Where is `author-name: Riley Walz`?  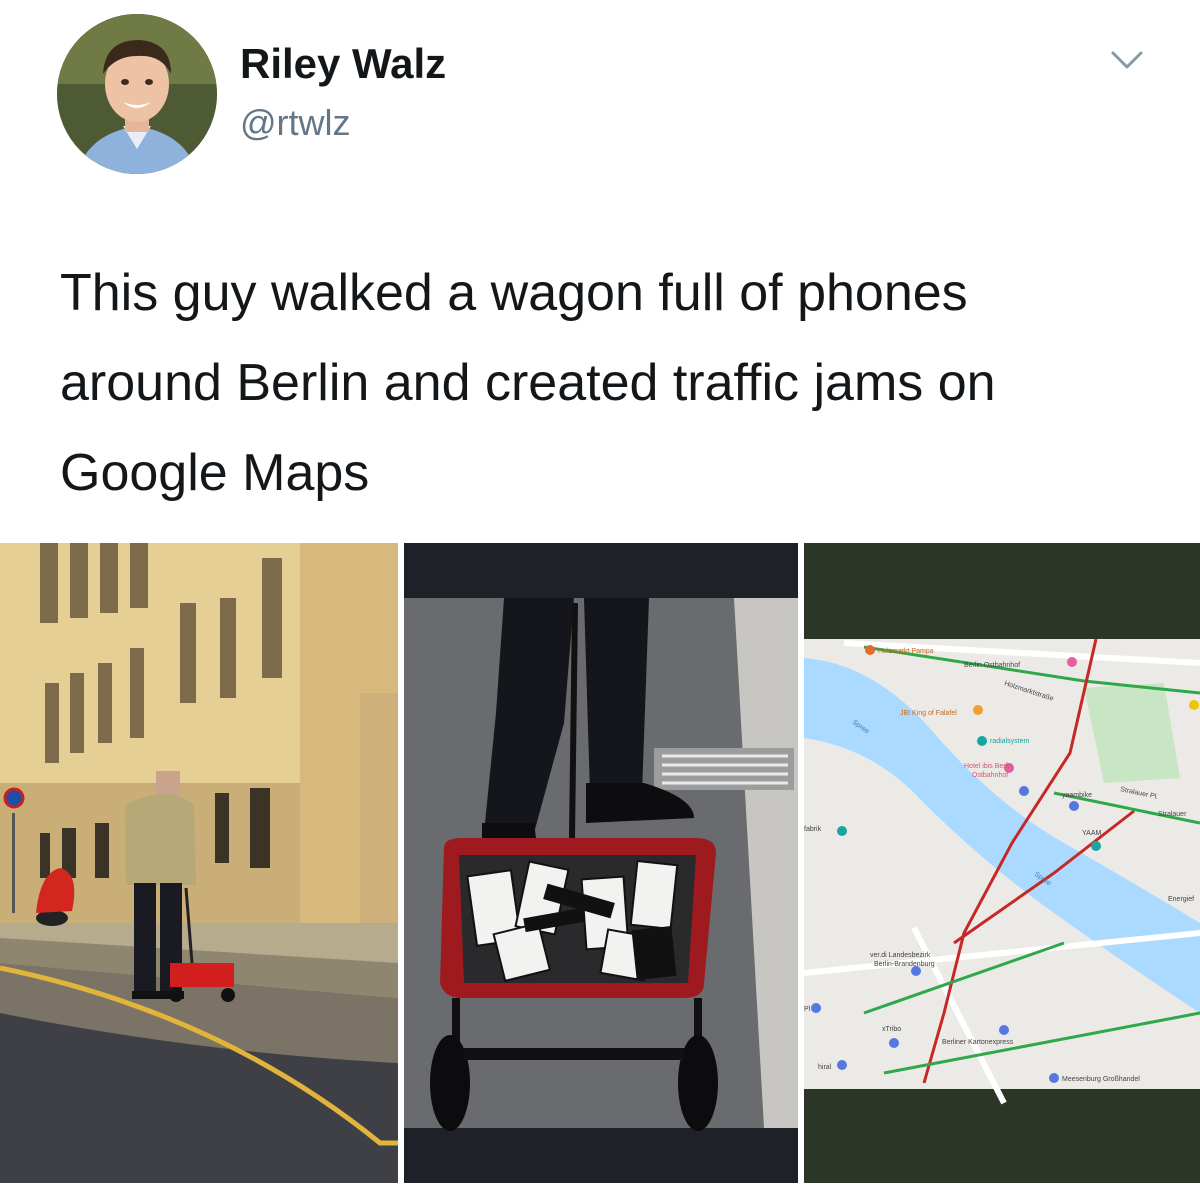 author-name: Riley Walz is located at coordinates (343, 64).